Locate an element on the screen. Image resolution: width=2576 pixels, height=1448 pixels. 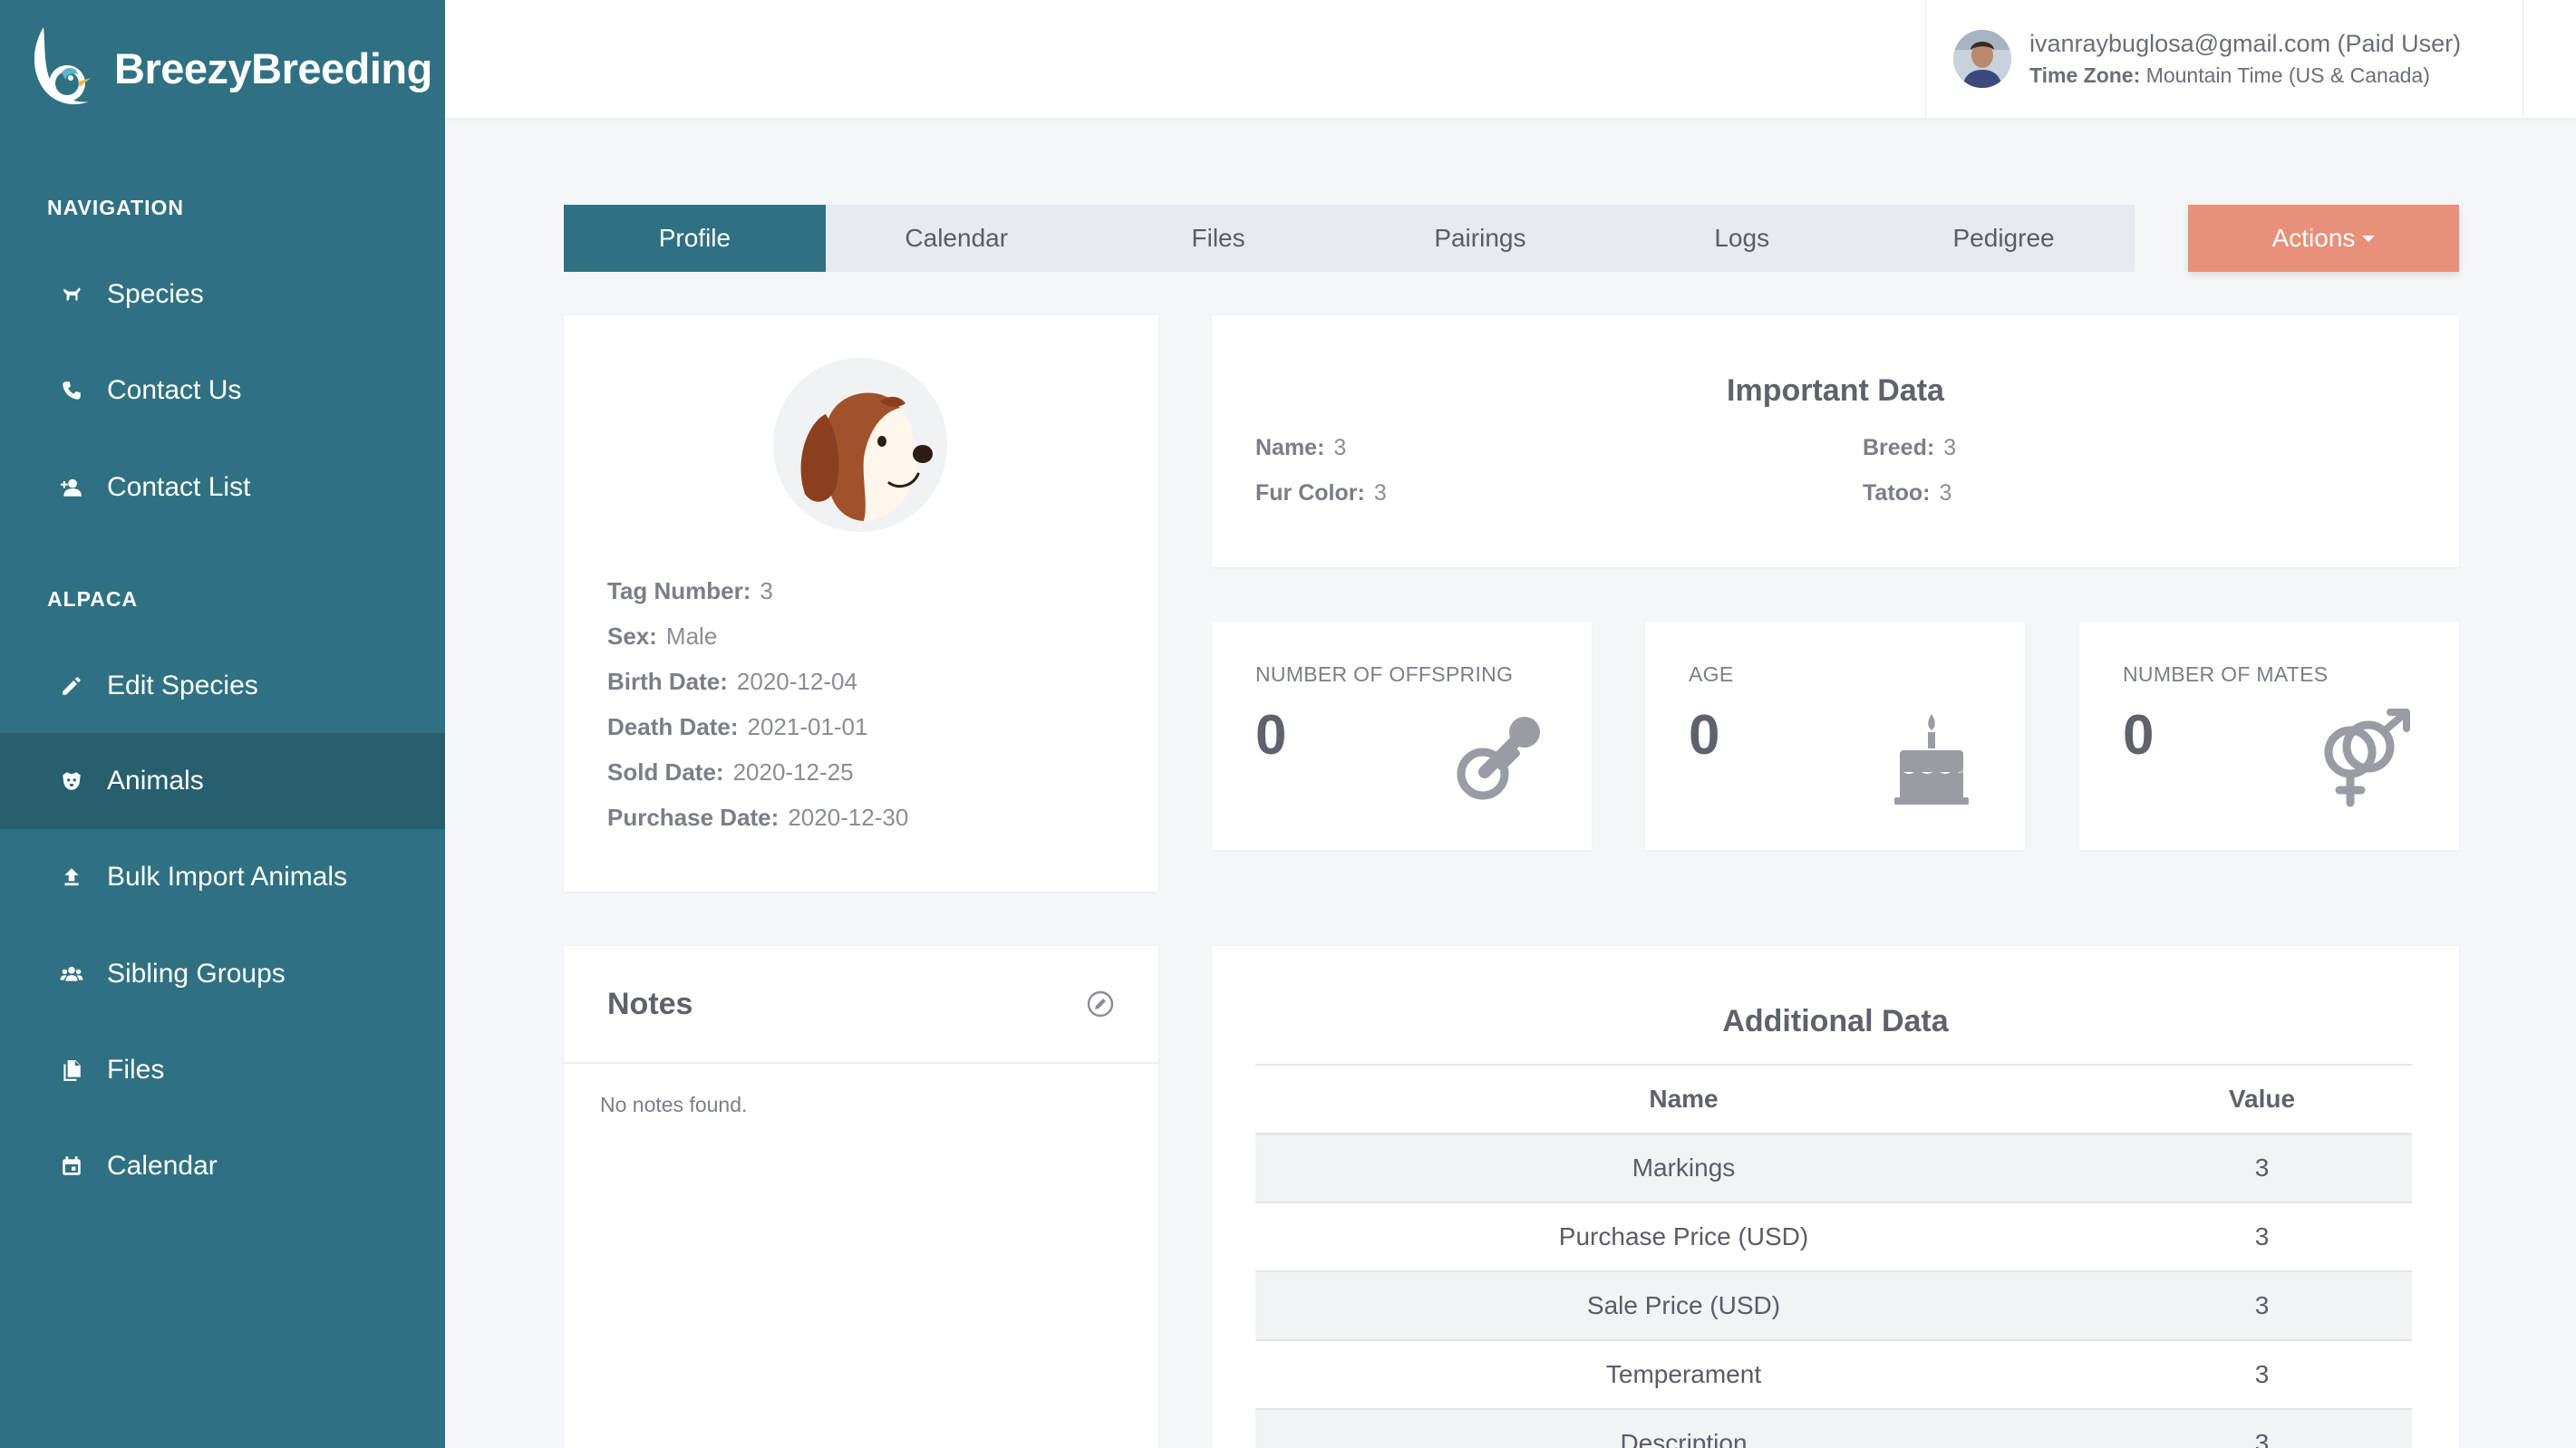
sidebar-item-label: Bulk Import Animals is located at coordinates (227, 877).